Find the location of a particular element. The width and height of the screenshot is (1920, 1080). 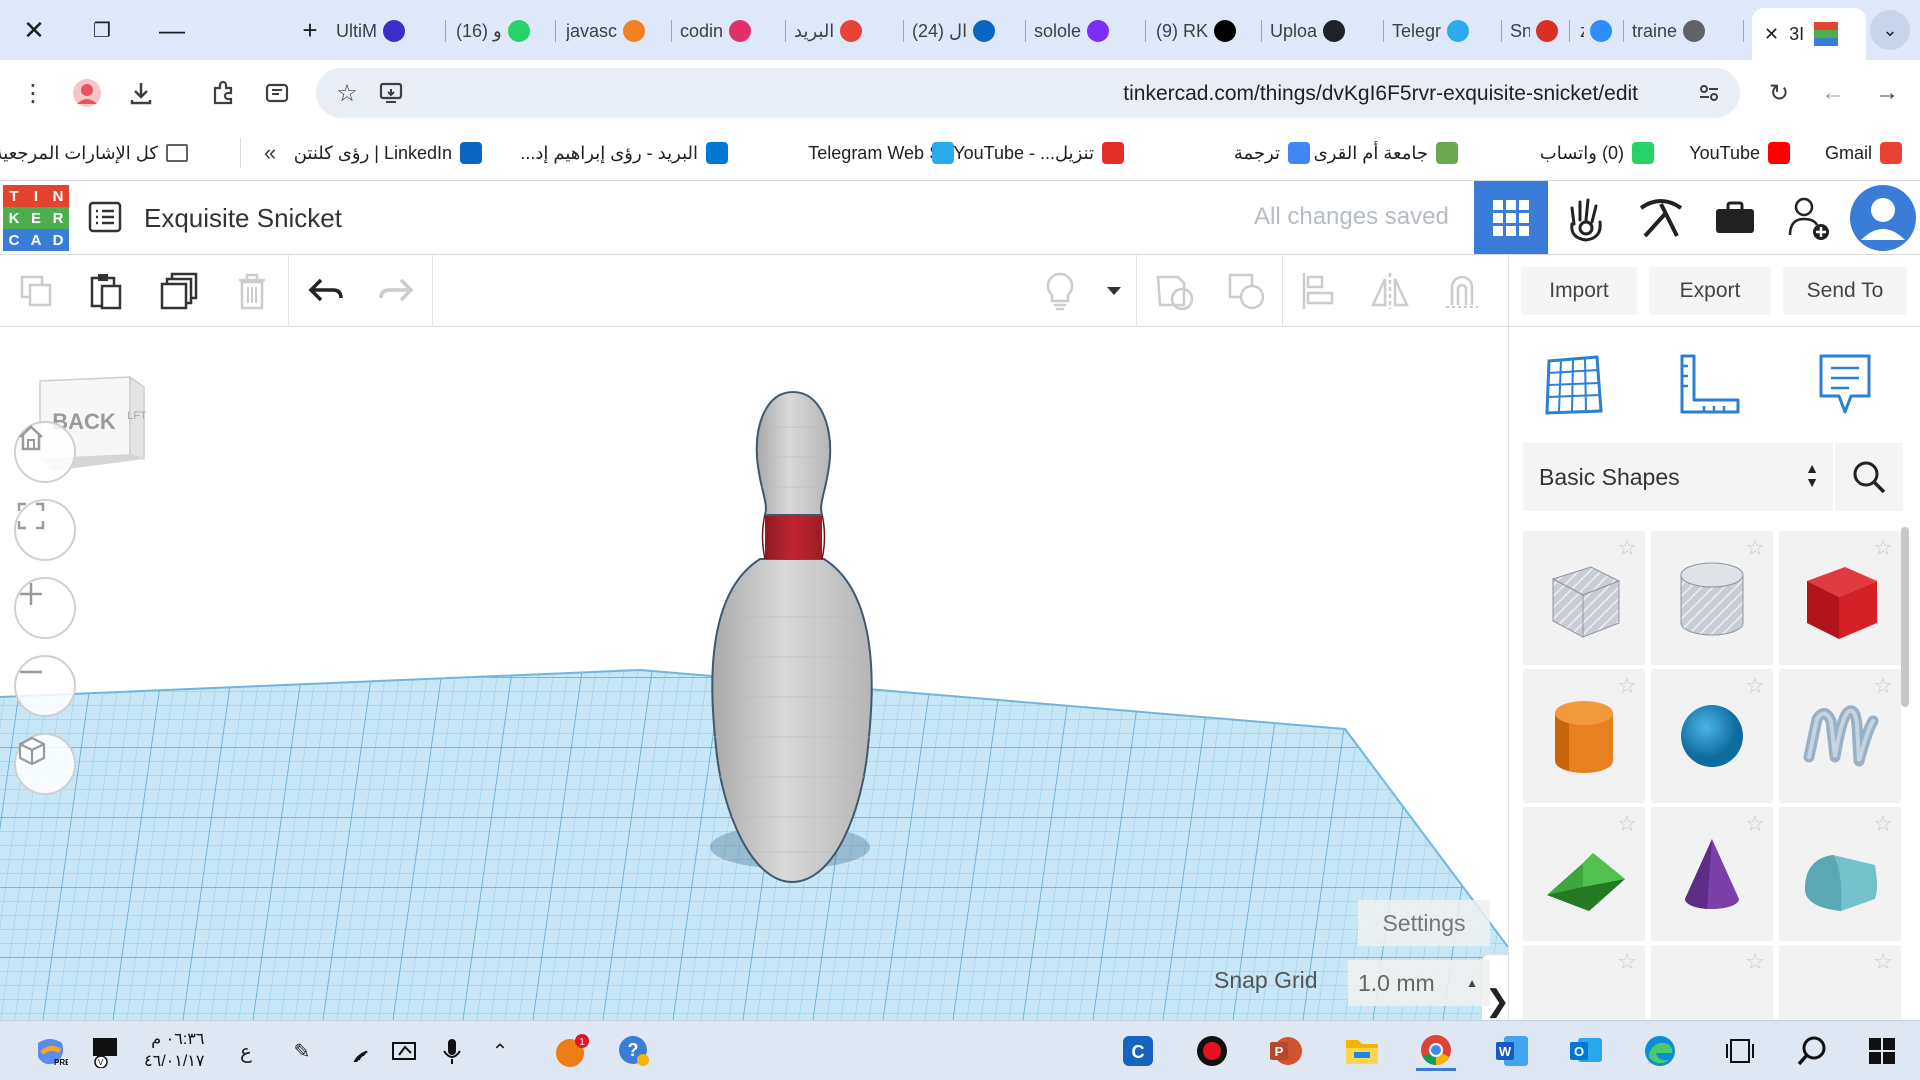

undo-icon is located at coordinates (326, 291).